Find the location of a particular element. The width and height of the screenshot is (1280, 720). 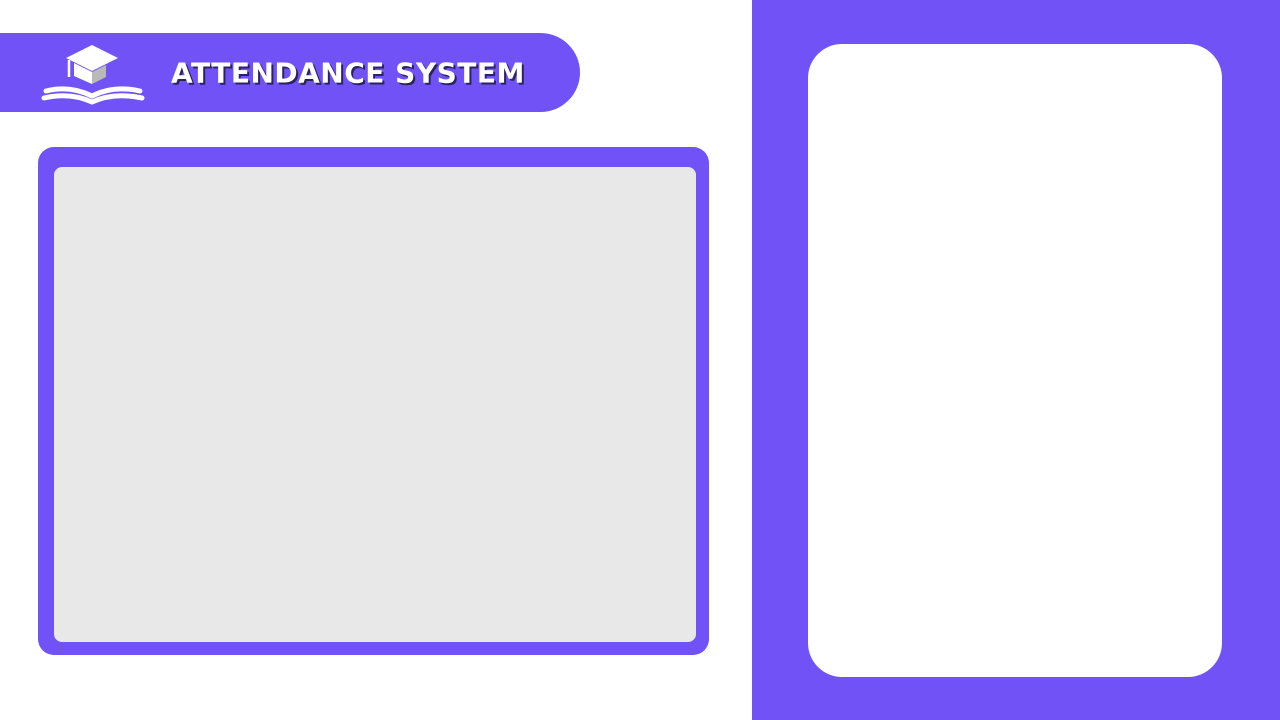

graduation-cap-book-icon is located at coordinates (93, 75).